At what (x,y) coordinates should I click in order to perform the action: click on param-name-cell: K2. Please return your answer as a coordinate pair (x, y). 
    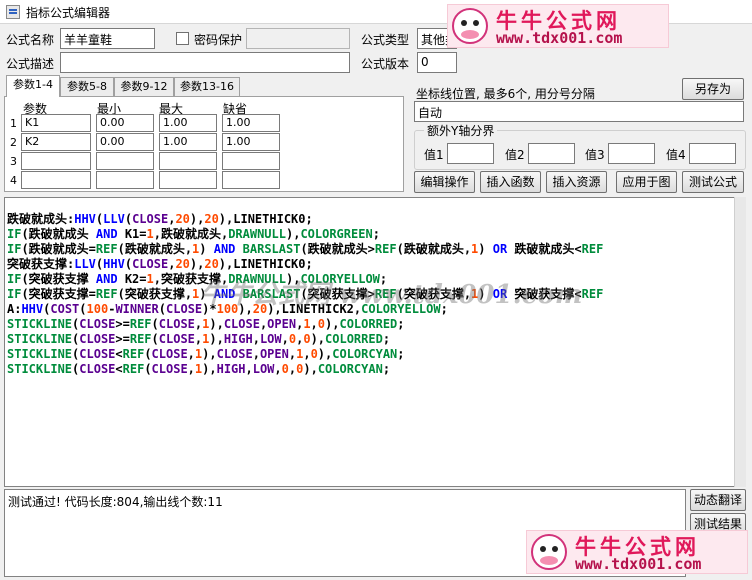
    Looking at the image, I should click on (56, 142).